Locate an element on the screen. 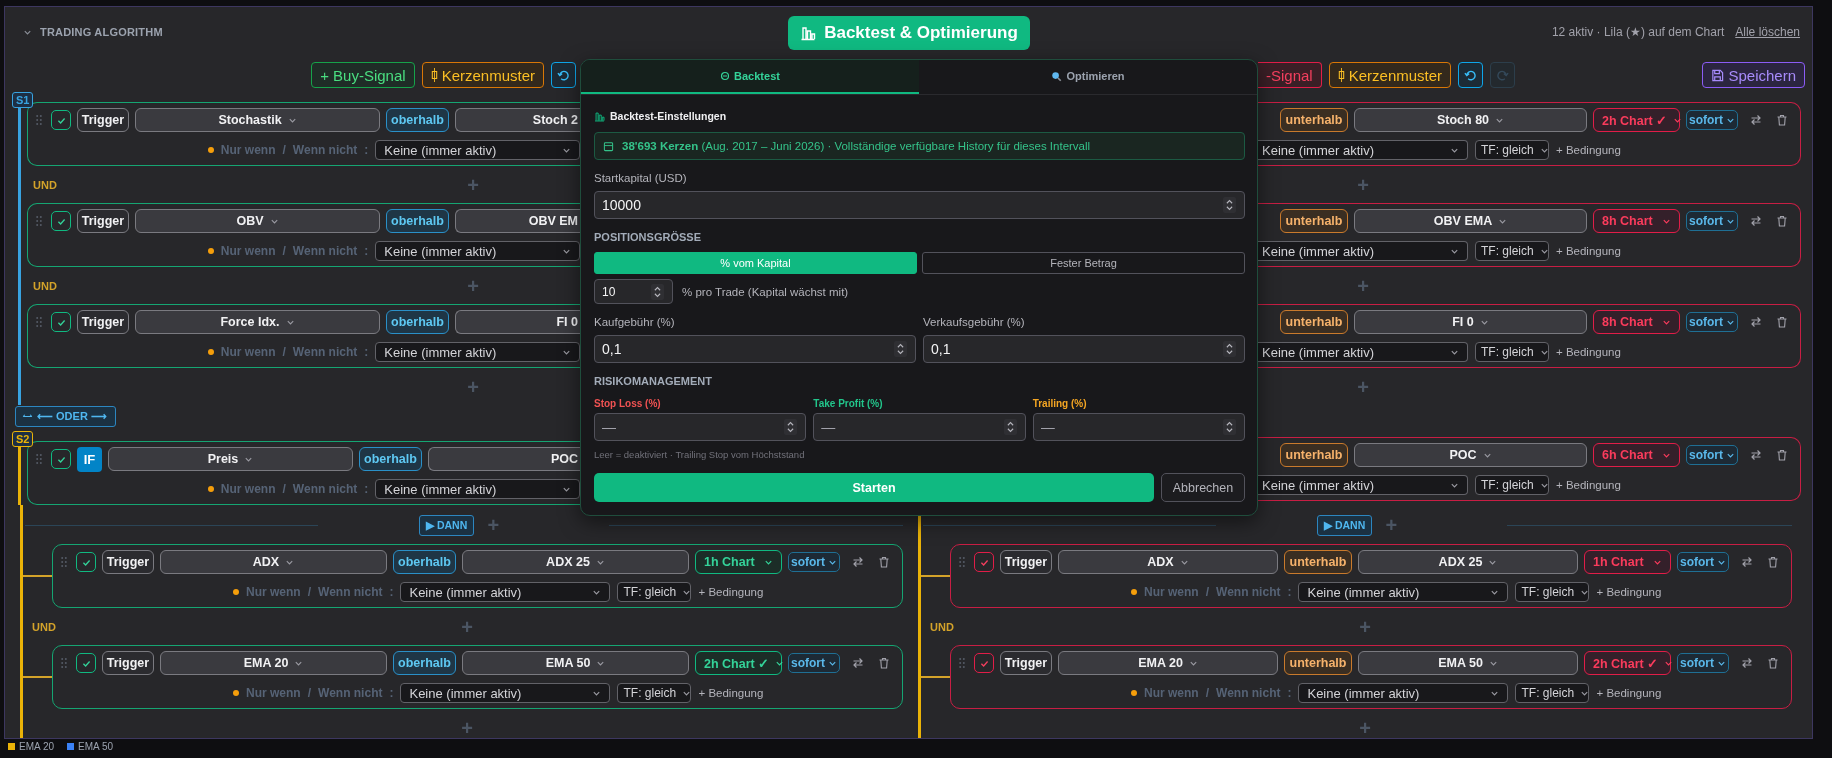  number-field: 10 is located at coordinates (633, 291).